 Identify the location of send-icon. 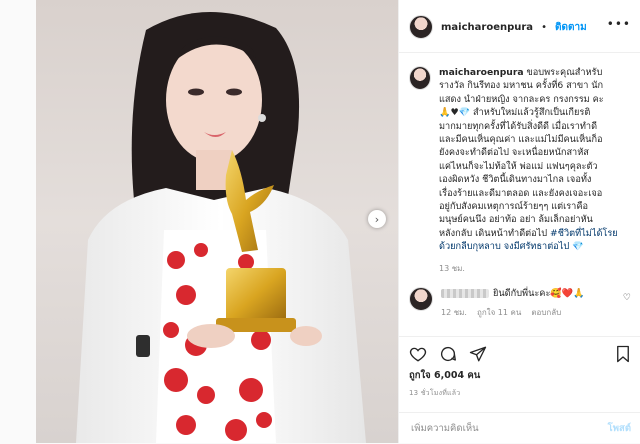
(478, 354).